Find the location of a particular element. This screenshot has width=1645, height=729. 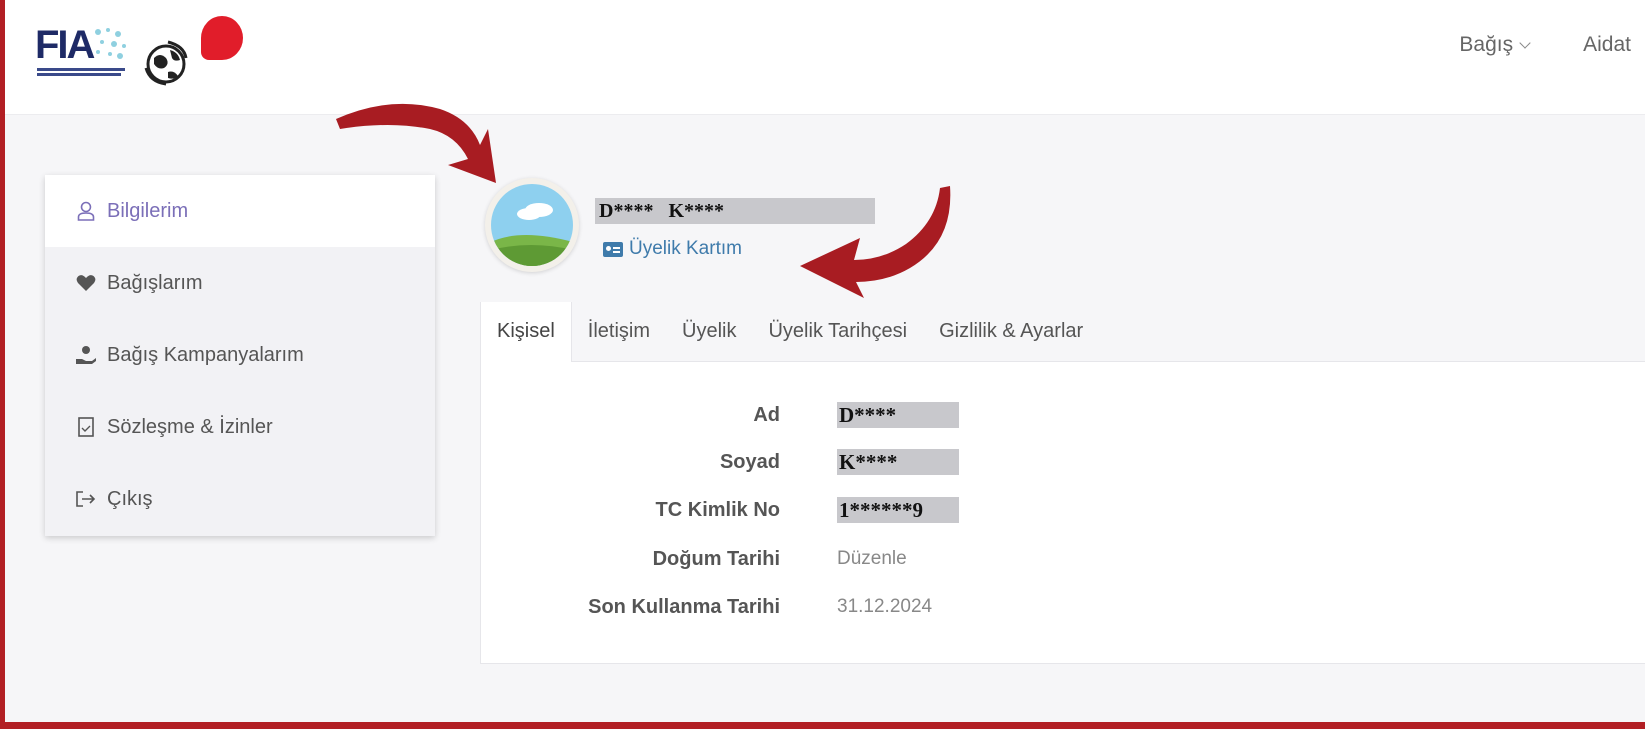

fia-logo-subtitle is located at coordinates (82, 73).